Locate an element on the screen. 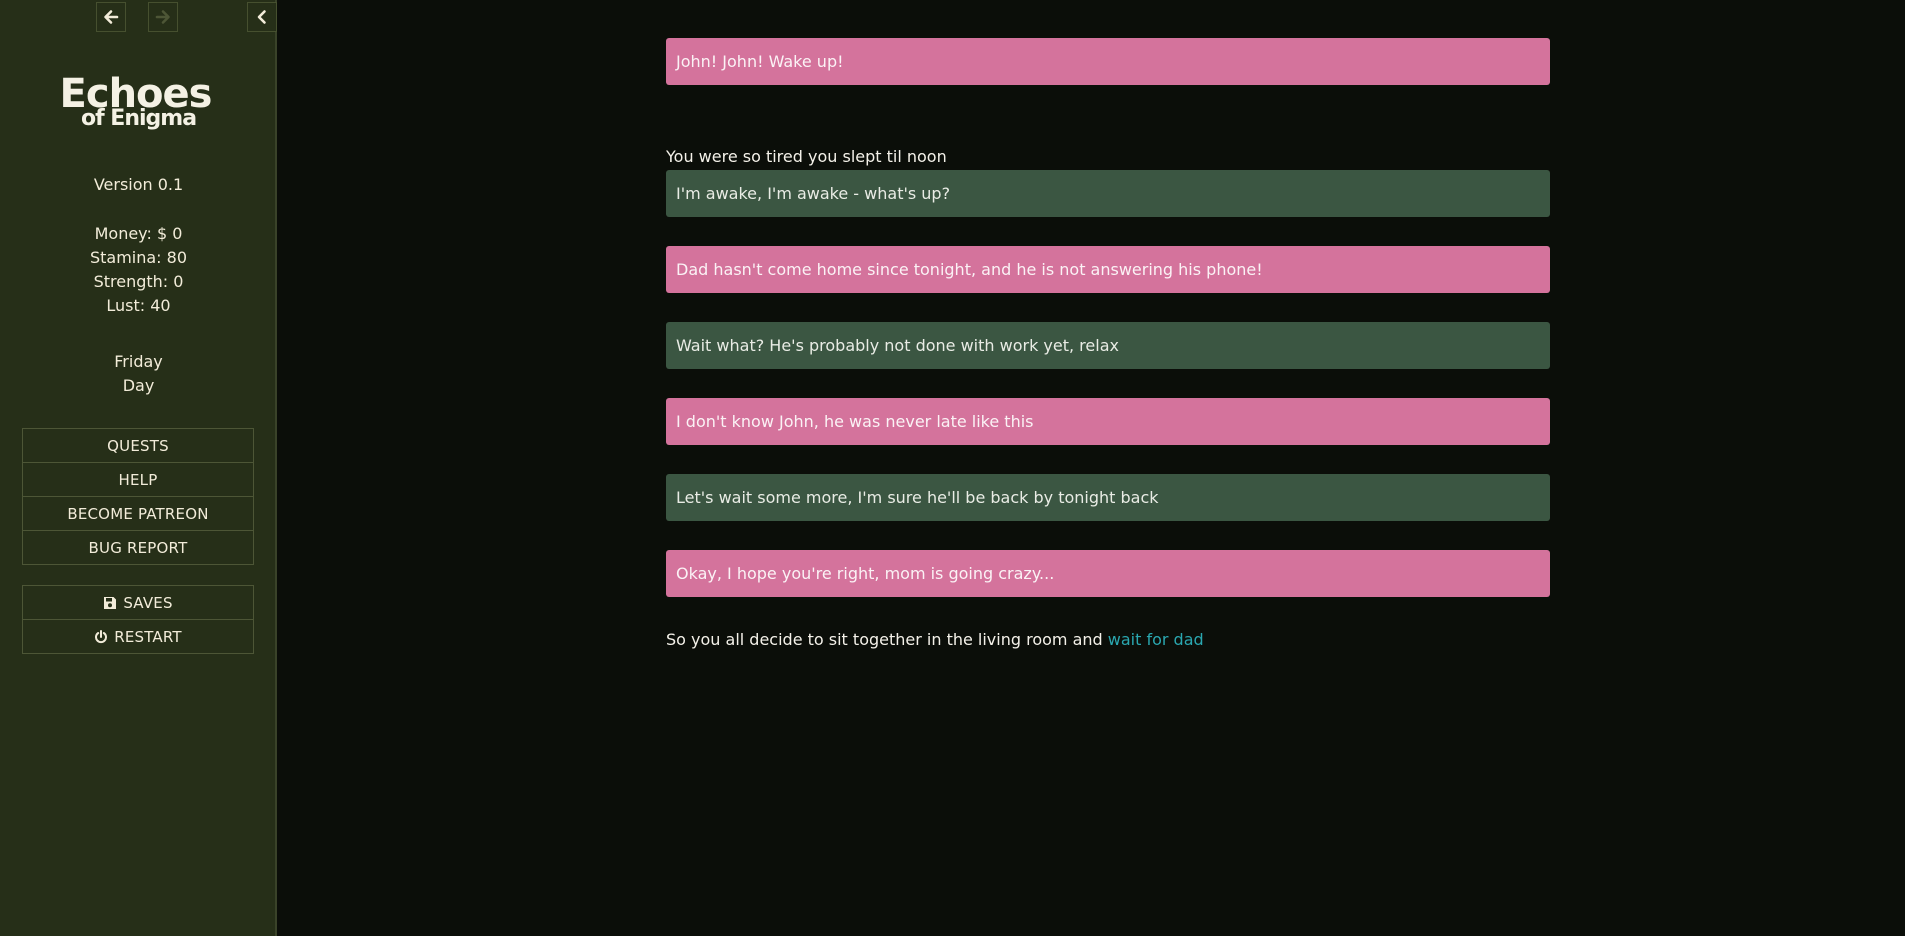 Image resolution: width=1905 pixels, height=936 pixels. dialogue-text: I'm awake, I'm awake - what's up? is located at coordinates (813, 193).